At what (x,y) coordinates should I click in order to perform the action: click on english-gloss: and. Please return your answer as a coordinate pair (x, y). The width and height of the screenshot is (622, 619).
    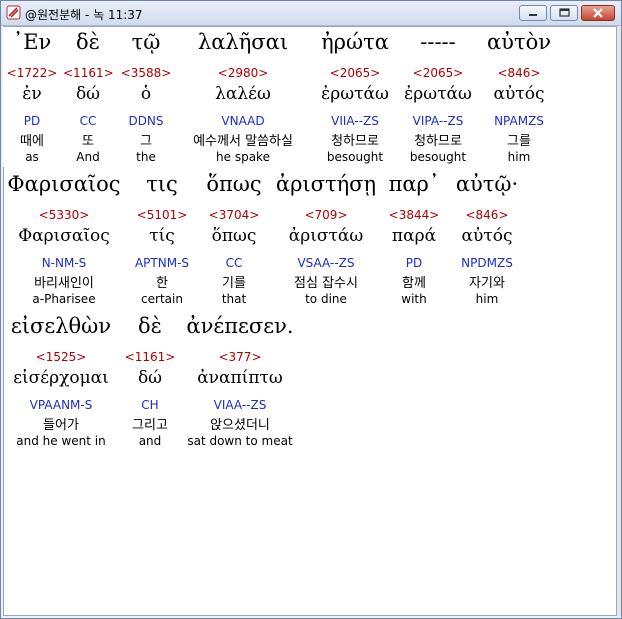
    Looking at the image, I should click on (150, 441).